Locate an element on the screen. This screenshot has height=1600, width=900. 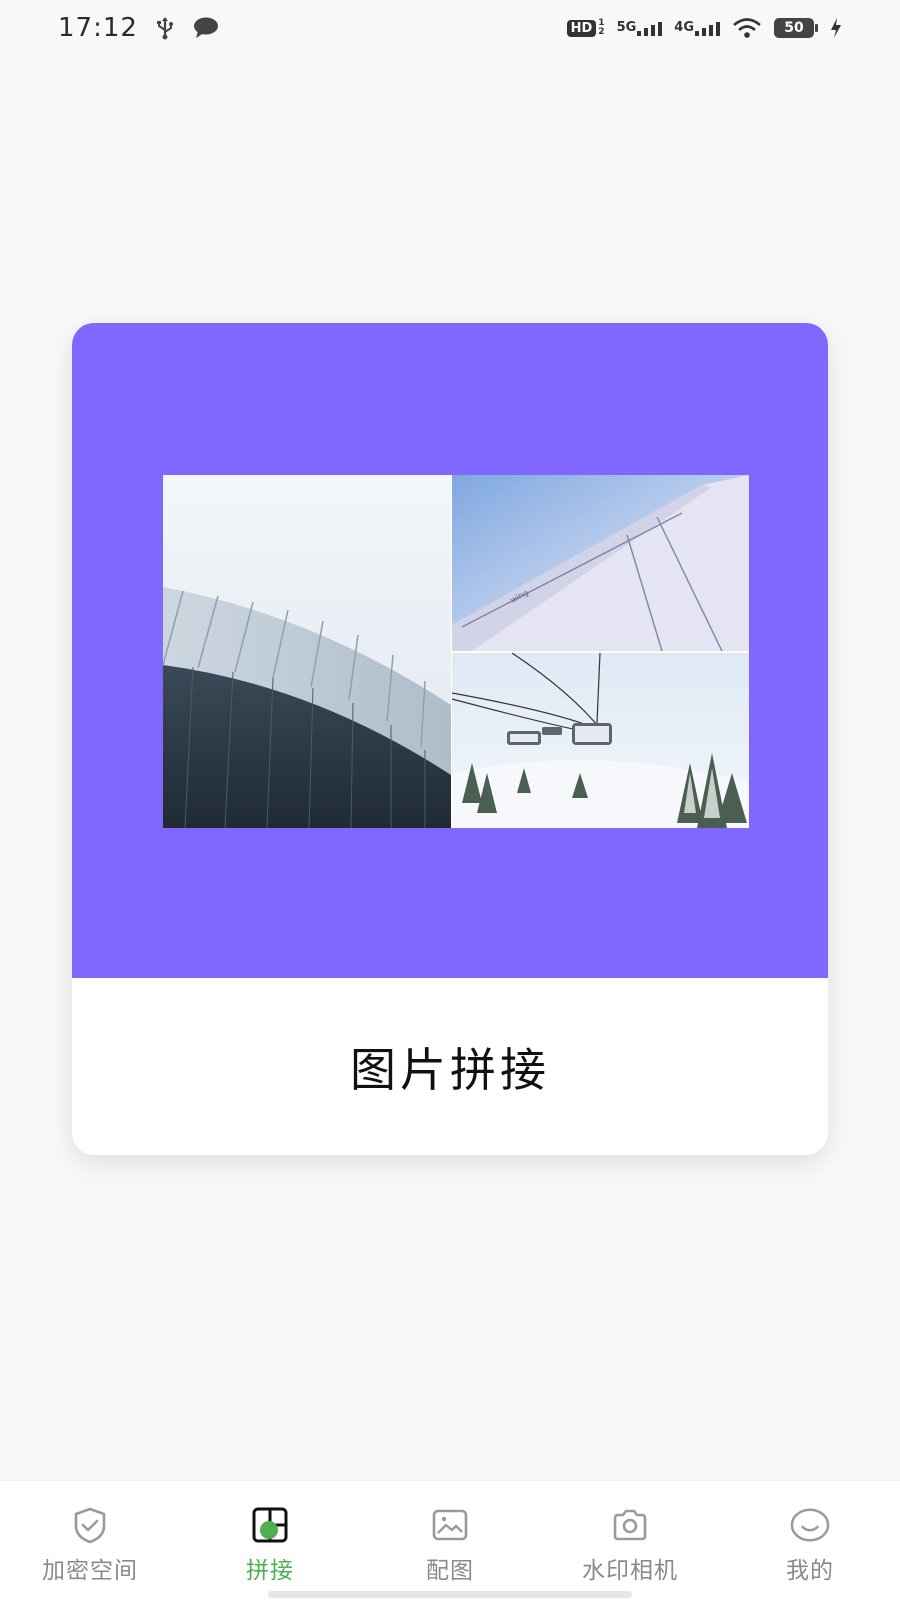
nav-item-mine: 我的 is located at coordinates (810, 1540).